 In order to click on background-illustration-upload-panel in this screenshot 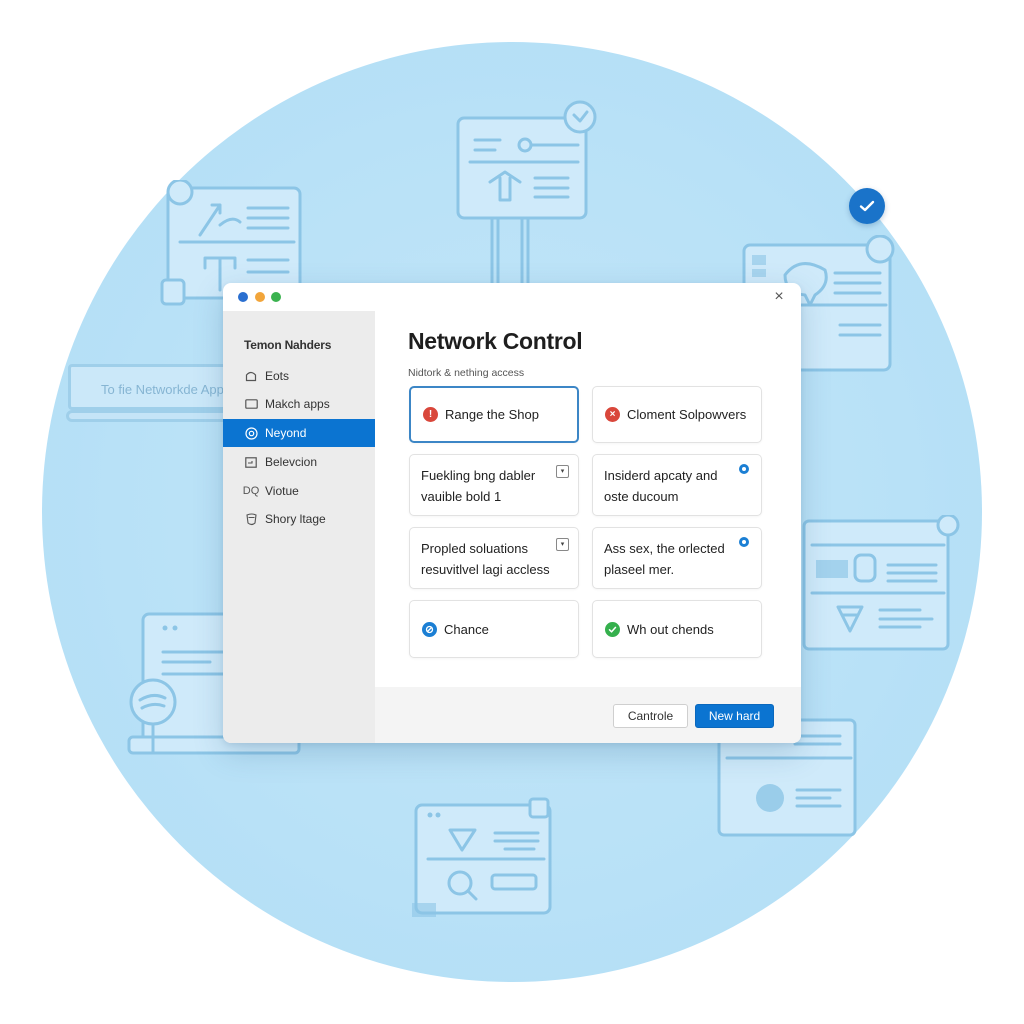, I will do `click(530, 192)`.